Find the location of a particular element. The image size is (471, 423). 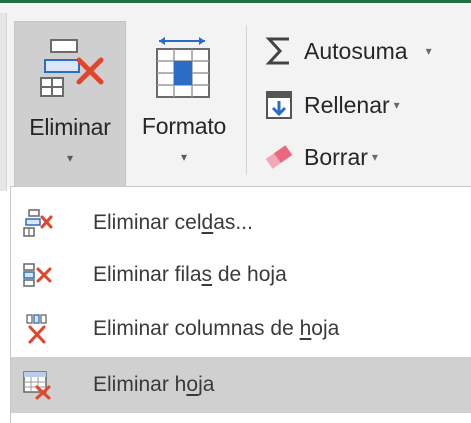

menu-item-label: Eliminar columnas de hoja is located at coordinates (216, 328).